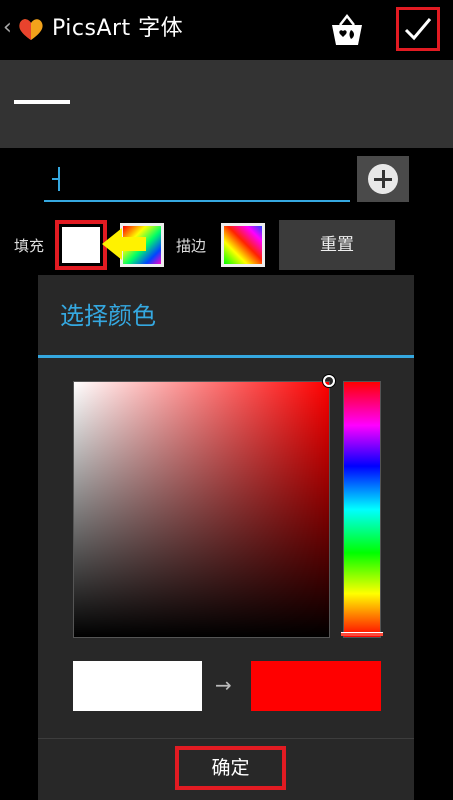 The height and width of the screenshot is (800, 453). What do you see at coordinates (362, 634) in the screenshot?
I see `hue-slider-marker` at bounding box center [362, 634].